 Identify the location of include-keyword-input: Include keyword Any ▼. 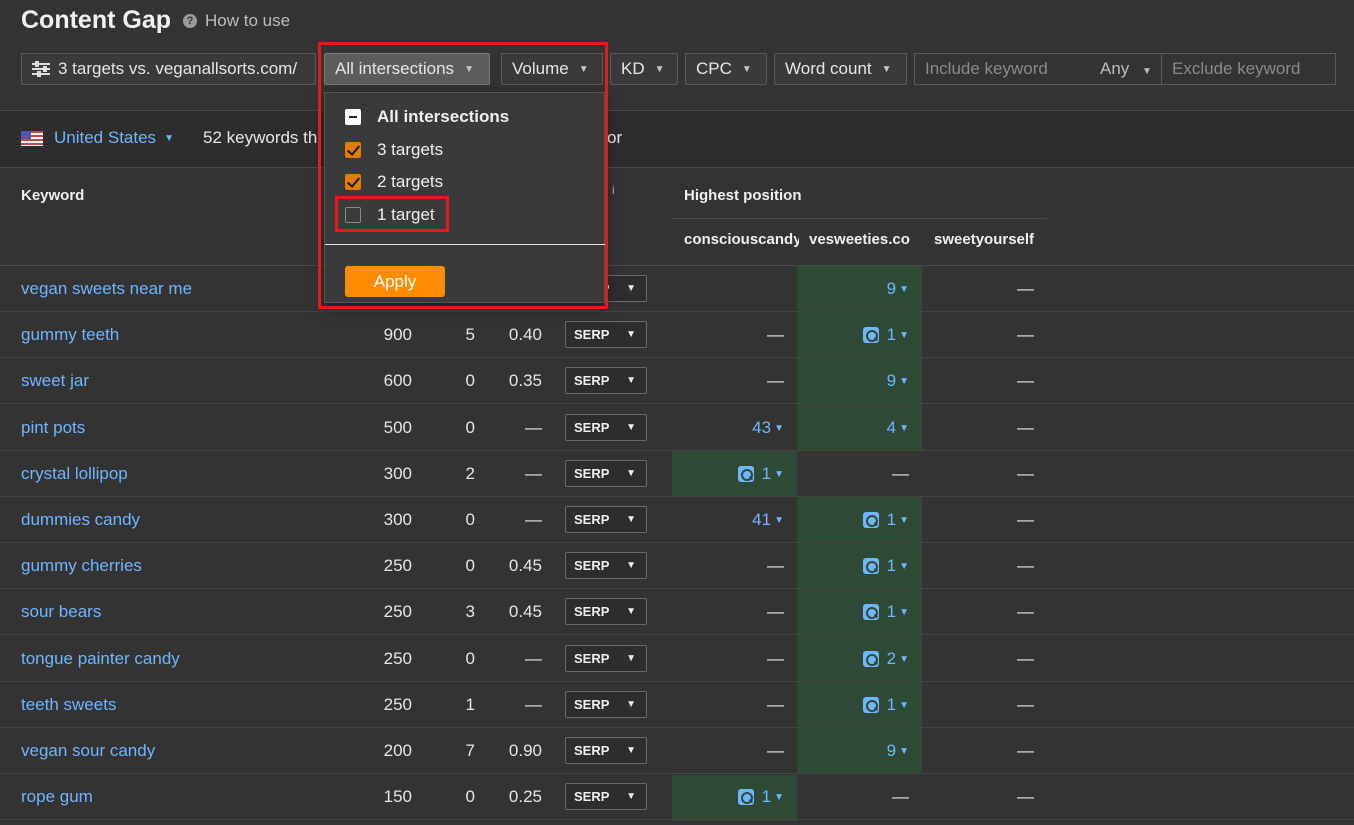
(1038, 69).